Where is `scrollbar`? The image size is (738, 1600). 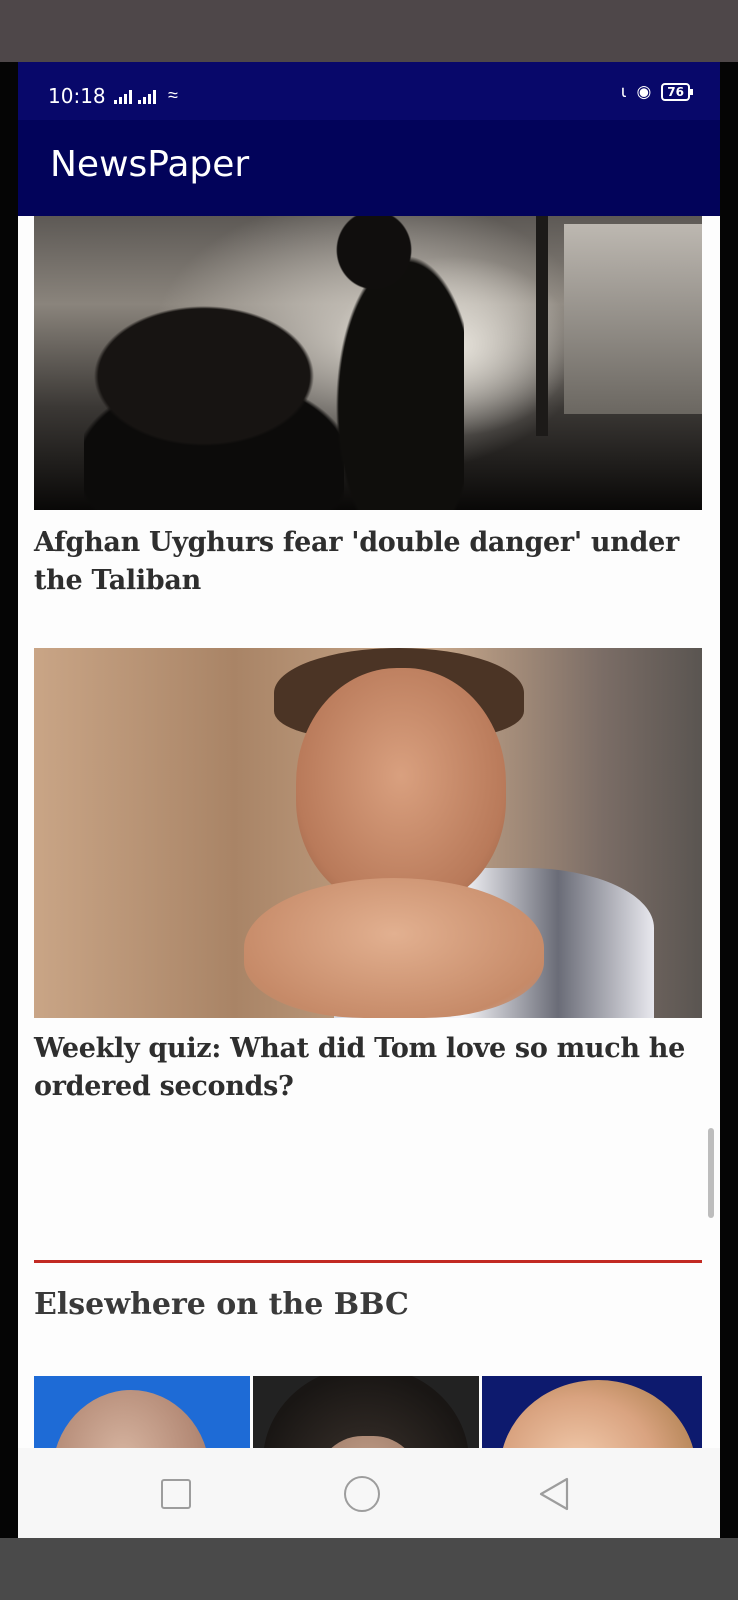 scrollbar is located at coordinates (711, 1173).